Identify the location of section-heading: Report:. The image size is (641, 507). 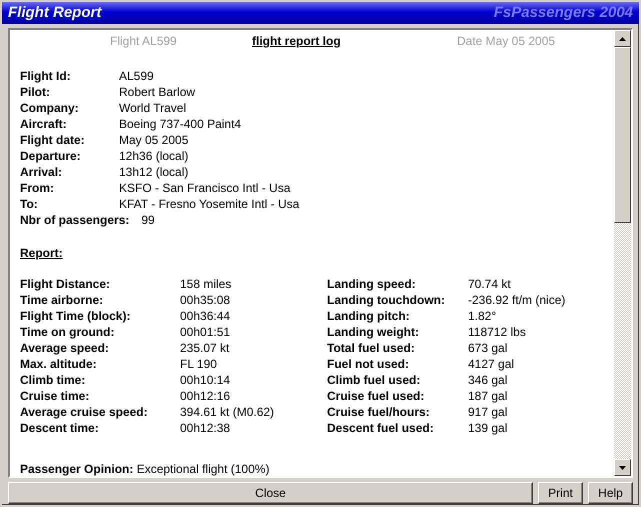
(42, 252).